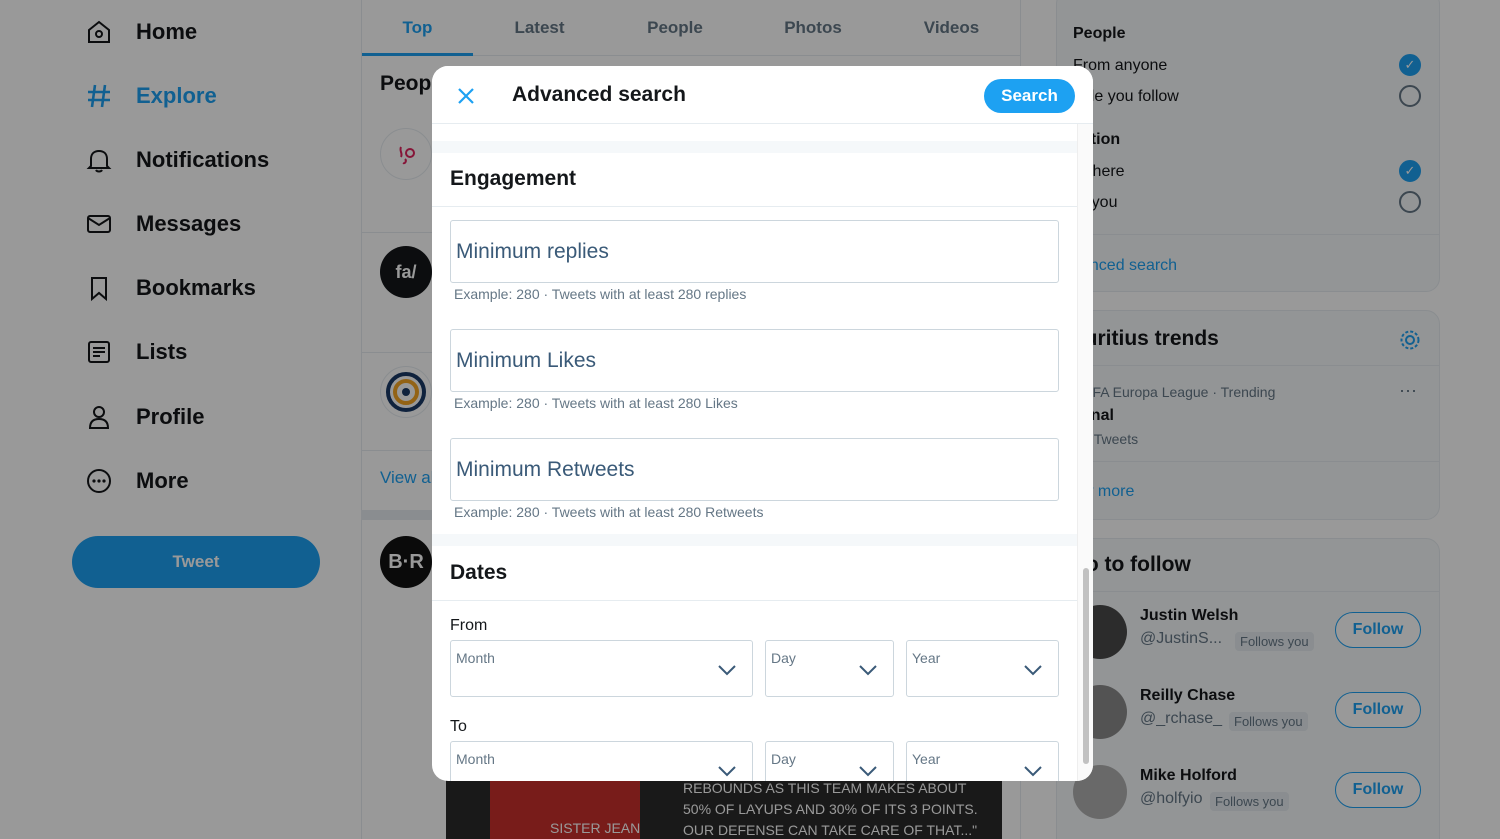 The width and height of the screenshot is (1500, 839). I want to click on to-label: To, so click(458, 726).